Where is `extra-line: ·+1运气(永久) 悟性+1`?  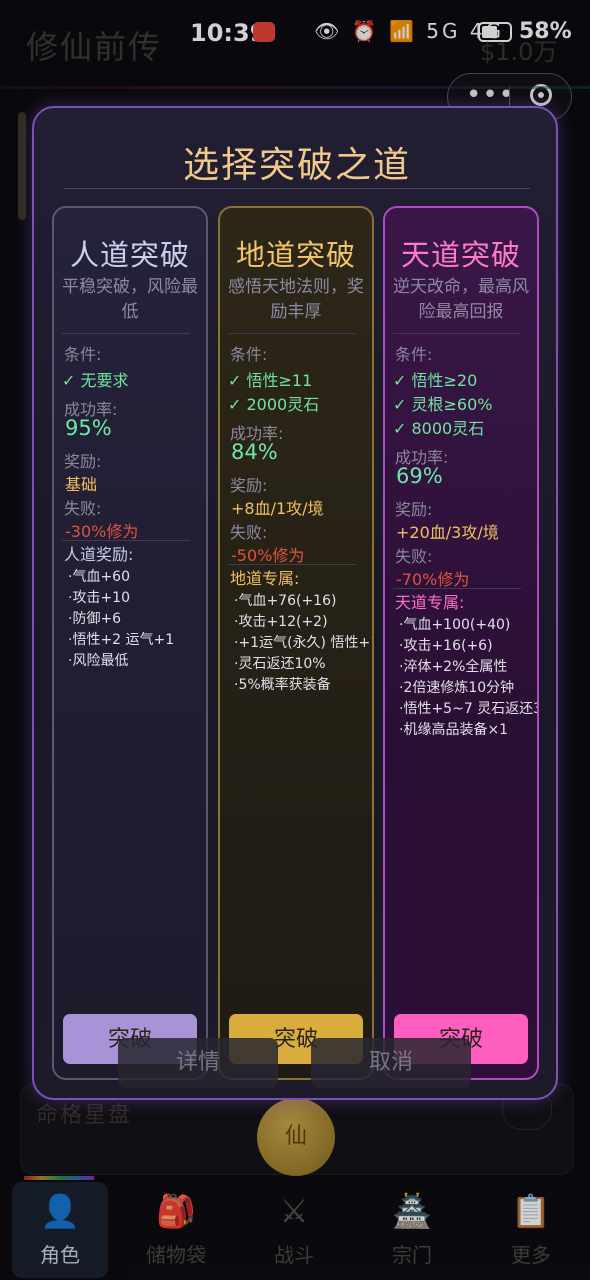
extra-line: ·+1运气(永久) 悟性+1 is located at coordinates (304, 643).